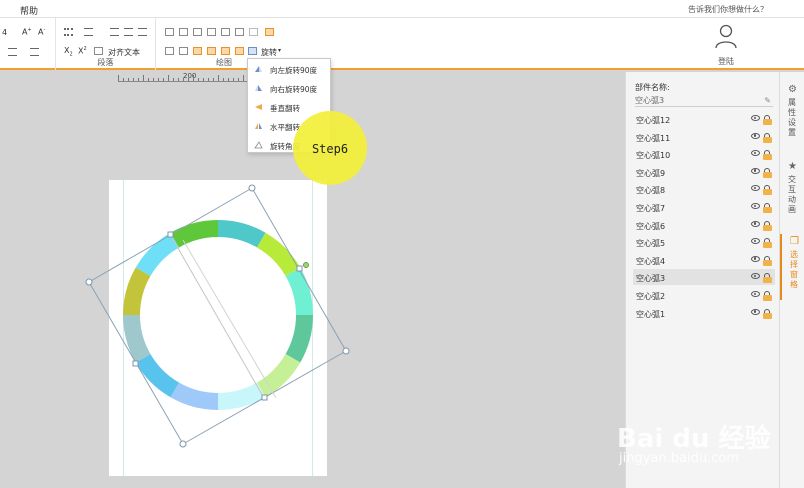  Describe the element at coordinates (89, 282) in the screenshot. I see `resize-handle-nw` at that location.